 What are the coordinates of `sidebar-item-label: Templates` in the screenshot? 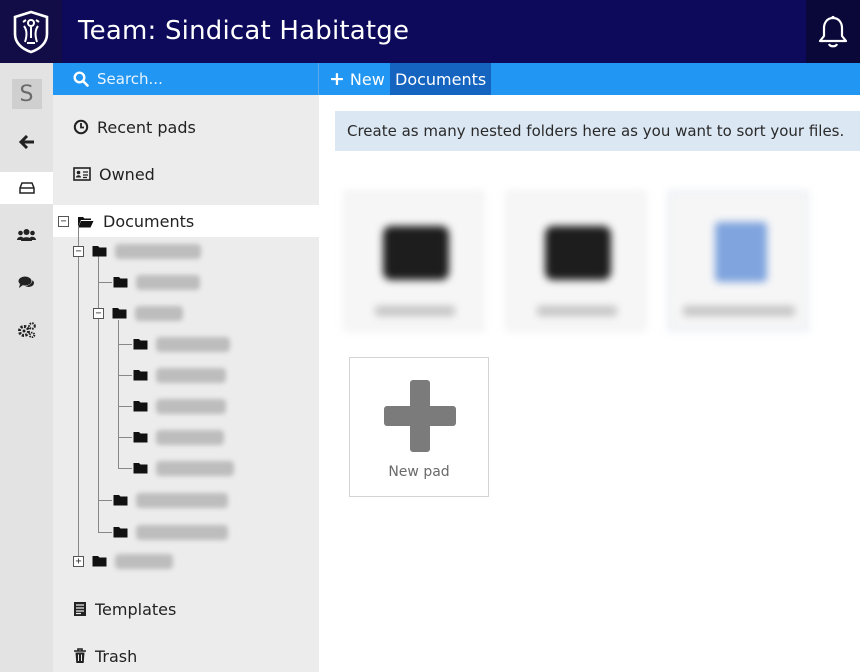 It's located at (136, 609).